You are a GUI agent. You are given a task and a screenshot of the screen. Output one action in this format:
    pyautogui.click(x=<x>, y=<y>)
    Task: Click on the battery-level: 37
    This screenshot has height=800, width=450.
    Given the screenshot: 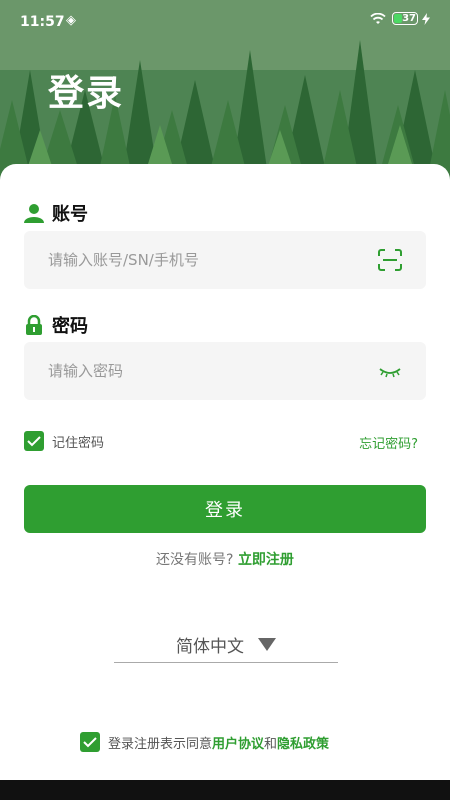 What is the action you would take?
    pyautogui.click(x=409, y=18)
    